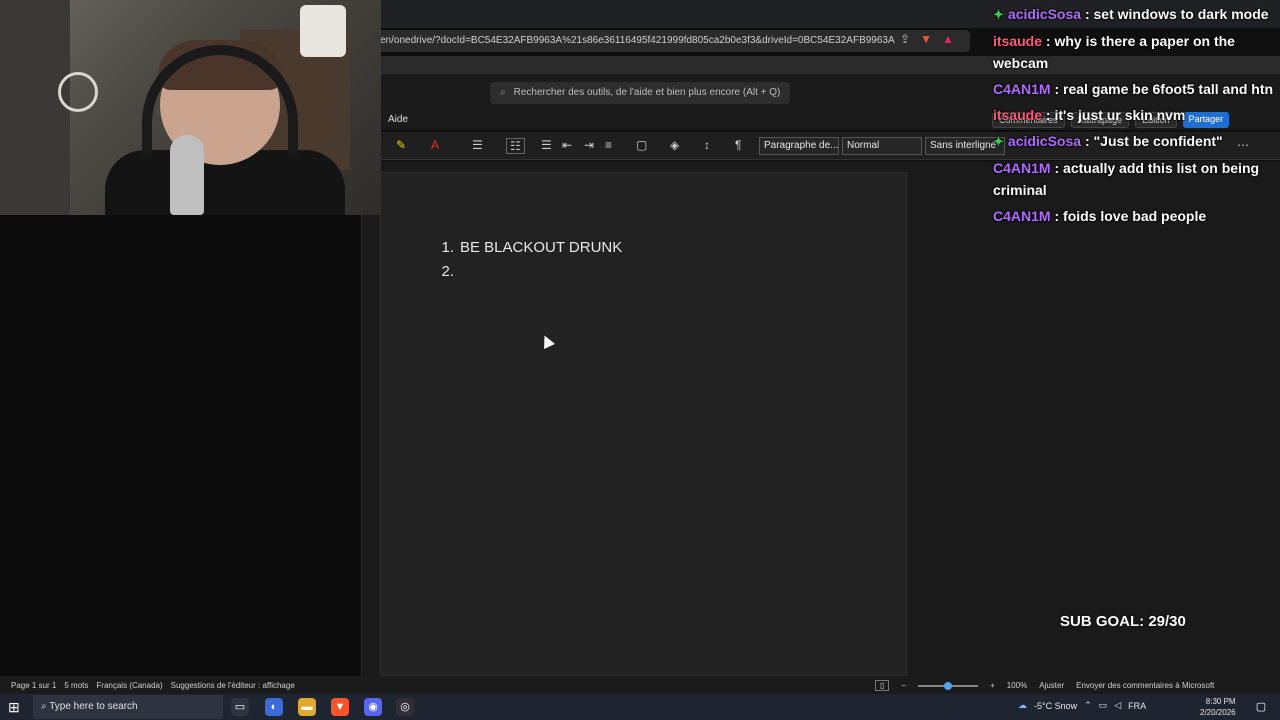 The height and width of the screenshot is (720, 1280). What do you see at coordinates (1168, 89) in the screenshot?
I see `chat-text: real game be 6foot5 tall and htn` at bounding box center [1168, 89].